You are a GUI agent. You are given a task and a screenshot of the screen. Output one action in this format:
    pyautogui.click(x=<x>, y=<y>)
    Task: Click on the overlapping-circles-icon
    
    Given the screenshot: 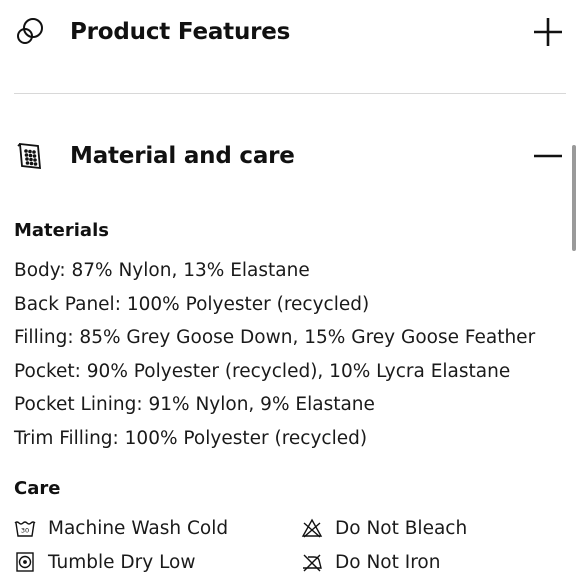 What is the action you would take?
    pyautogui.click(x=31, y=32)
    